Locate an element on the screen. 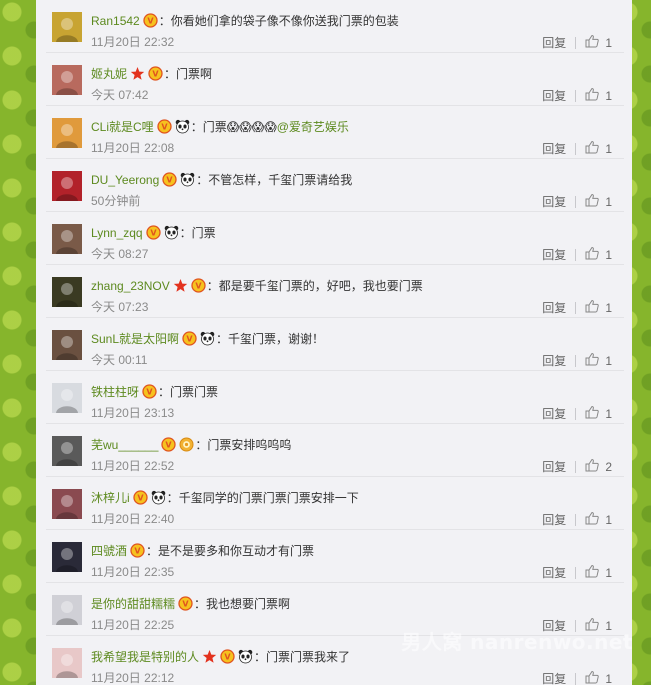 The width and height of the screenshot is (651, 685). comment-time: 今天 07:23 is located at coordinates (120, 307).